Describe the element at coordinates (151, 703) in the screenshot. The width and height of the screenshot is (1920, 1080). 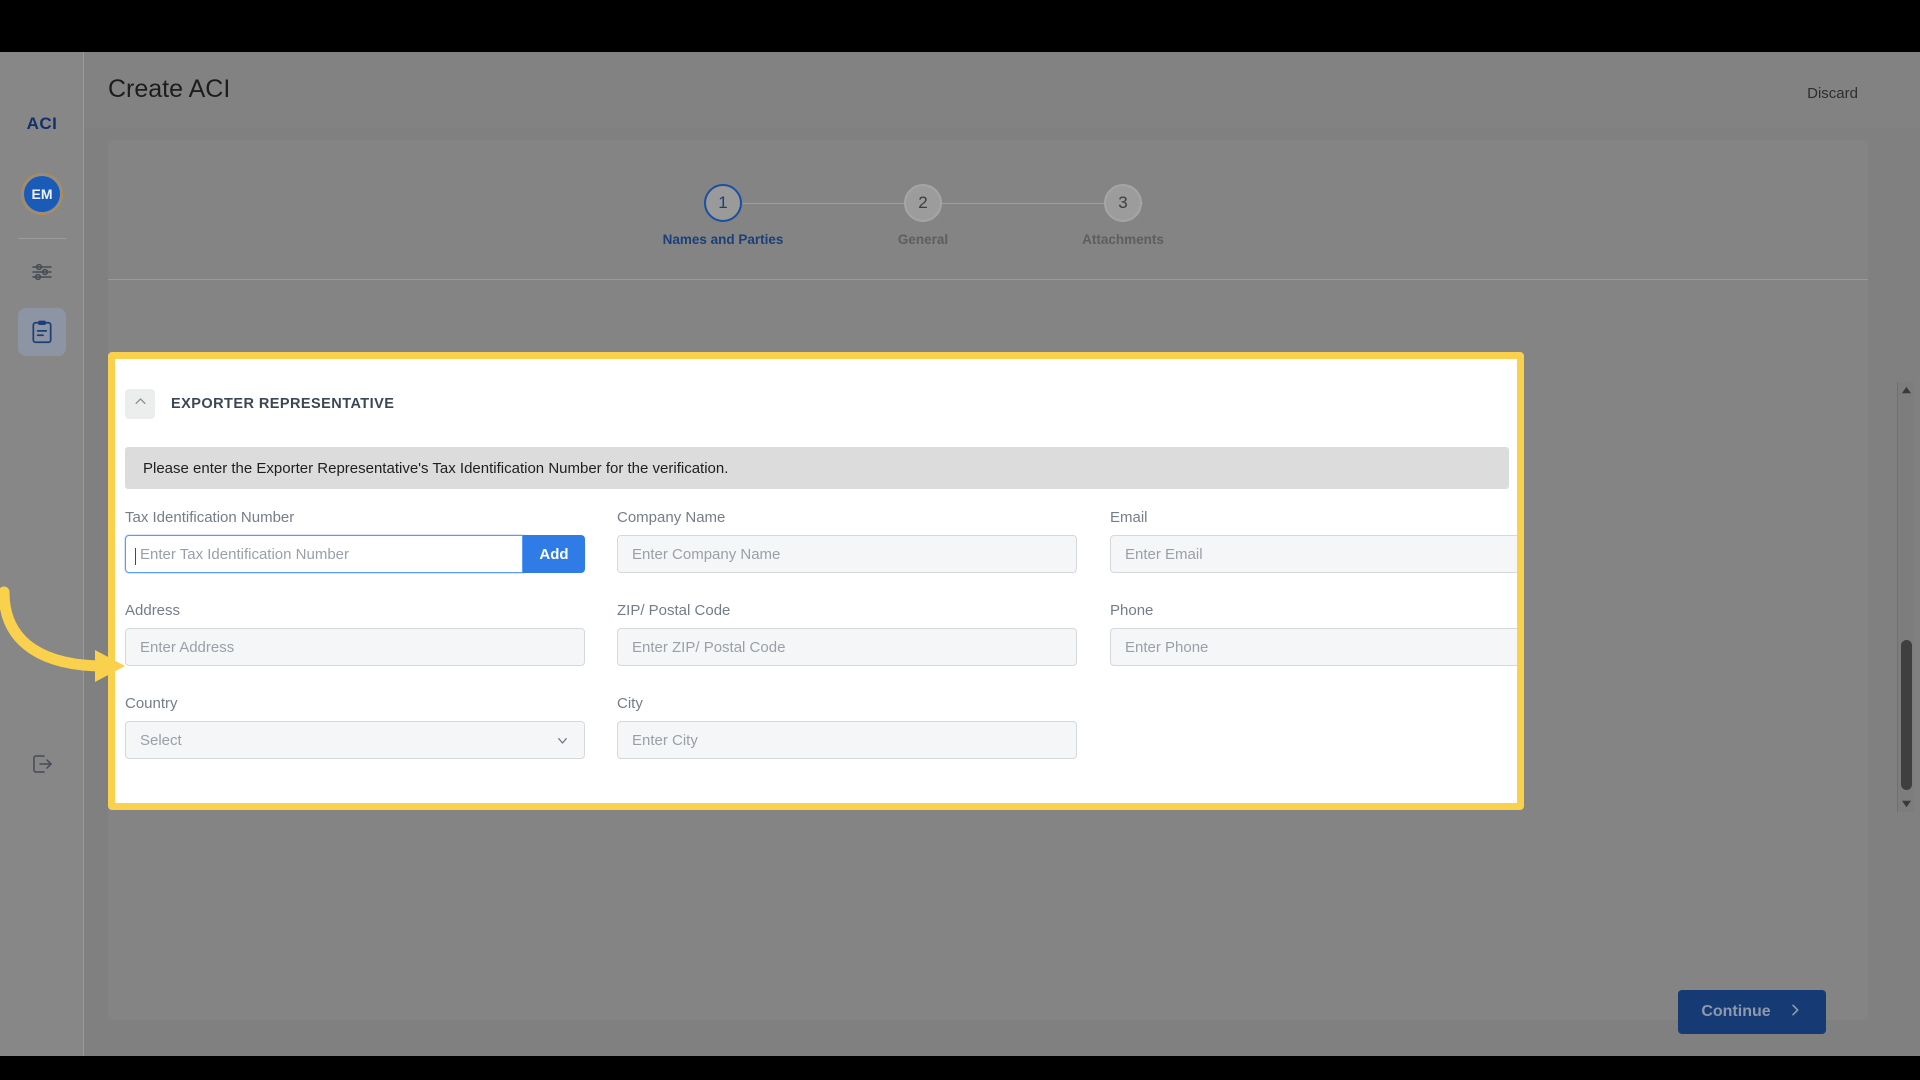
I see `label-country: Country` at that location.